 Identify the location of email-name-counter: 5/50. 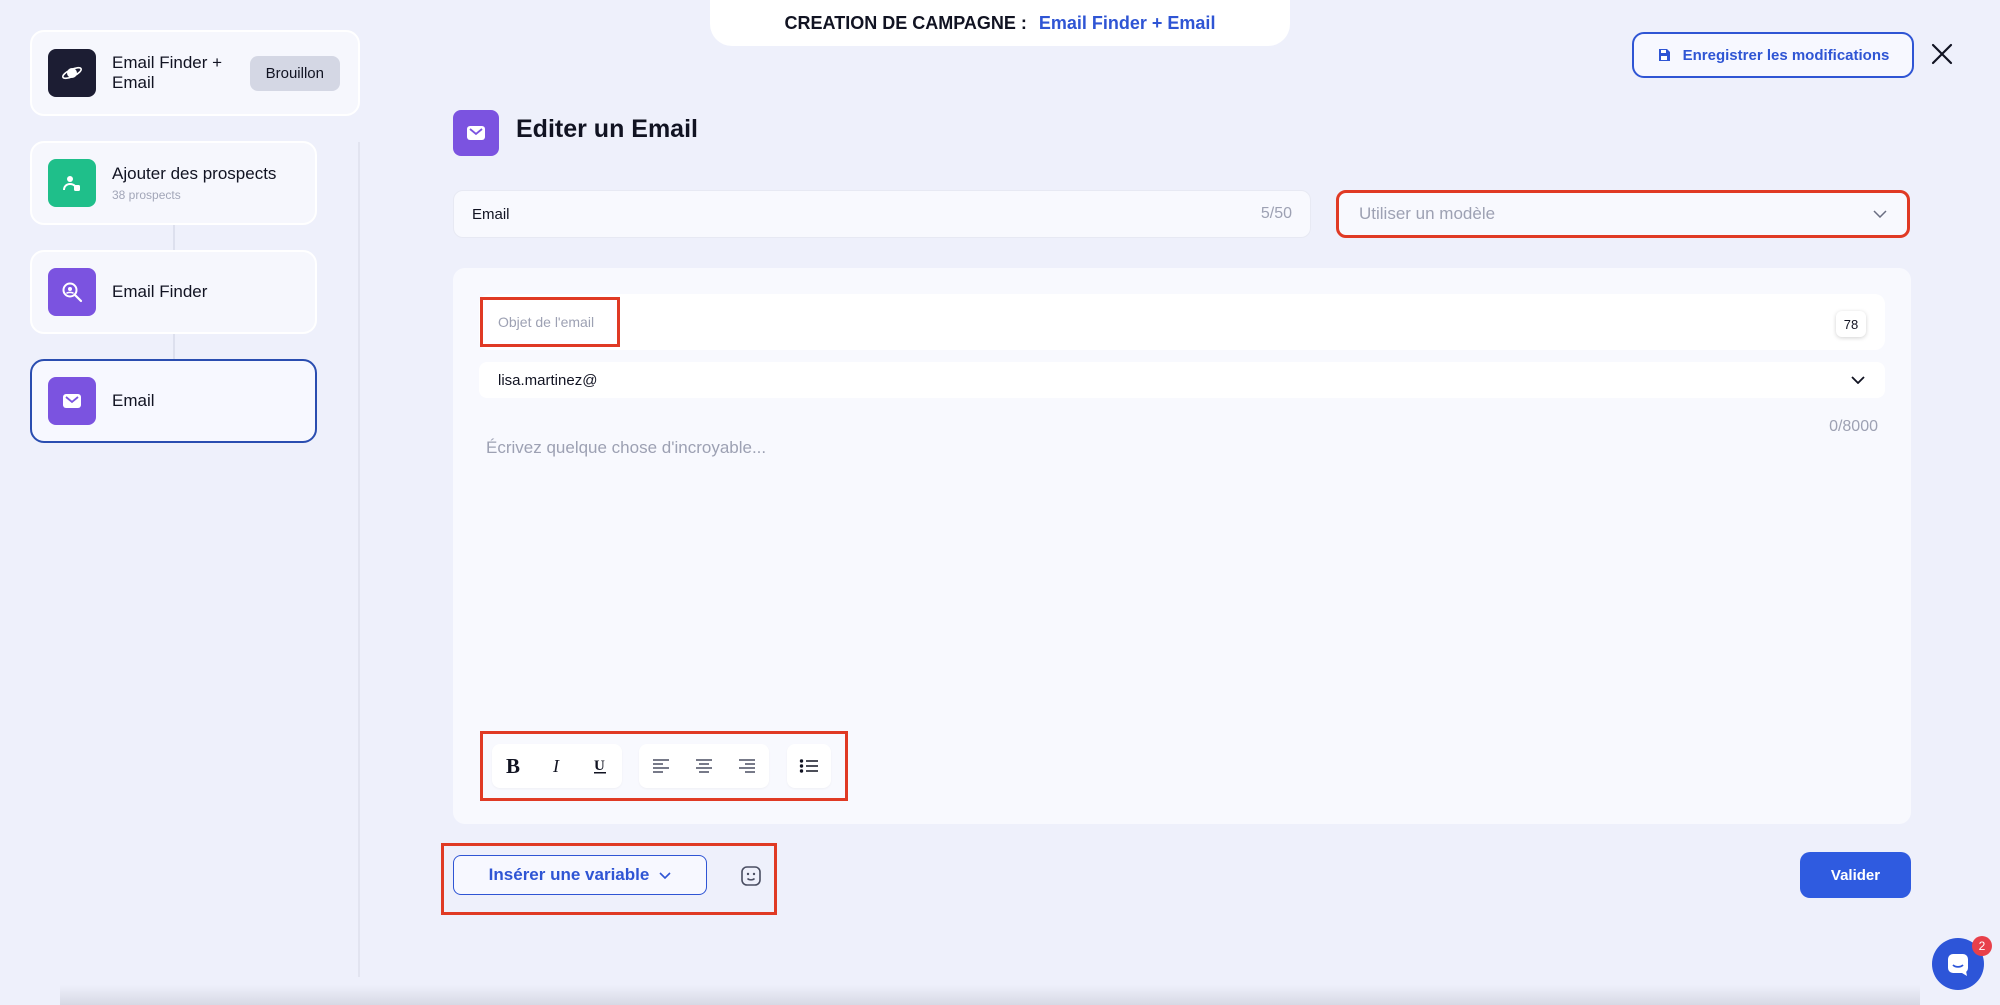
(1276, 213).